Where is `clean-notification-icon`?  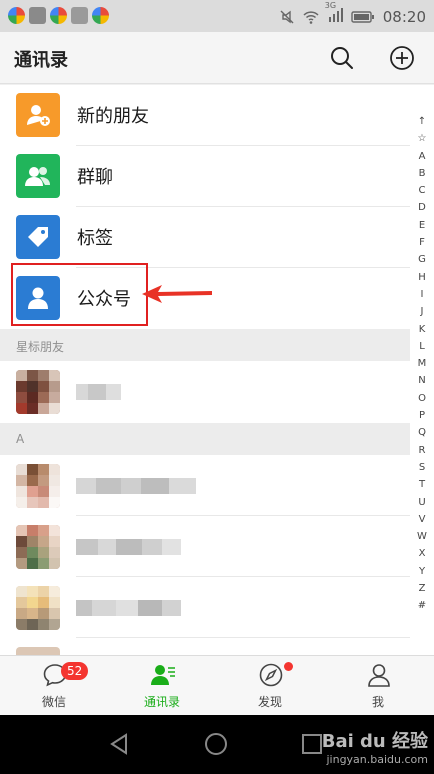
clean-notification-icon is located at coordinates (79, 15).